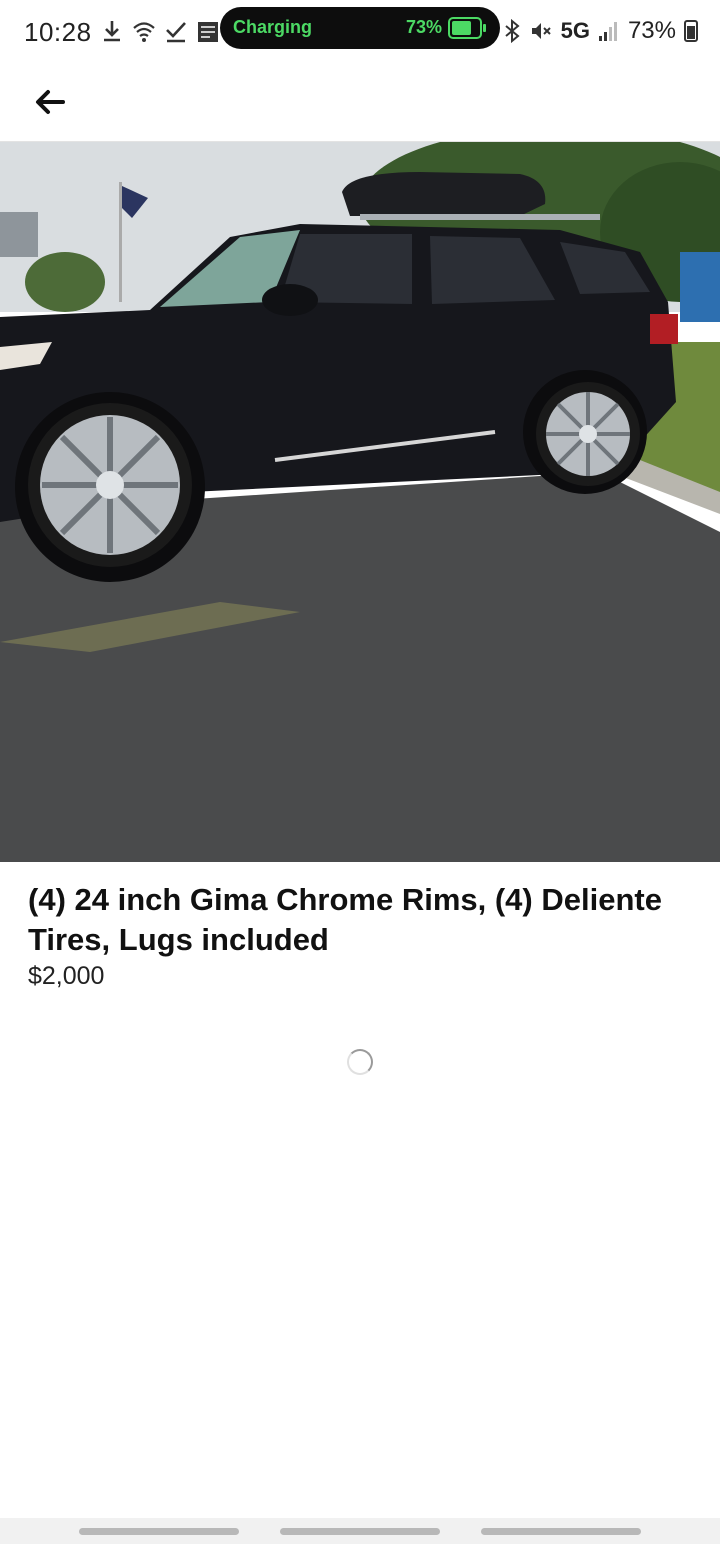 This screenshot has height=1544, width=720. I want to click on nav-segment-left, so click(159, 1531).